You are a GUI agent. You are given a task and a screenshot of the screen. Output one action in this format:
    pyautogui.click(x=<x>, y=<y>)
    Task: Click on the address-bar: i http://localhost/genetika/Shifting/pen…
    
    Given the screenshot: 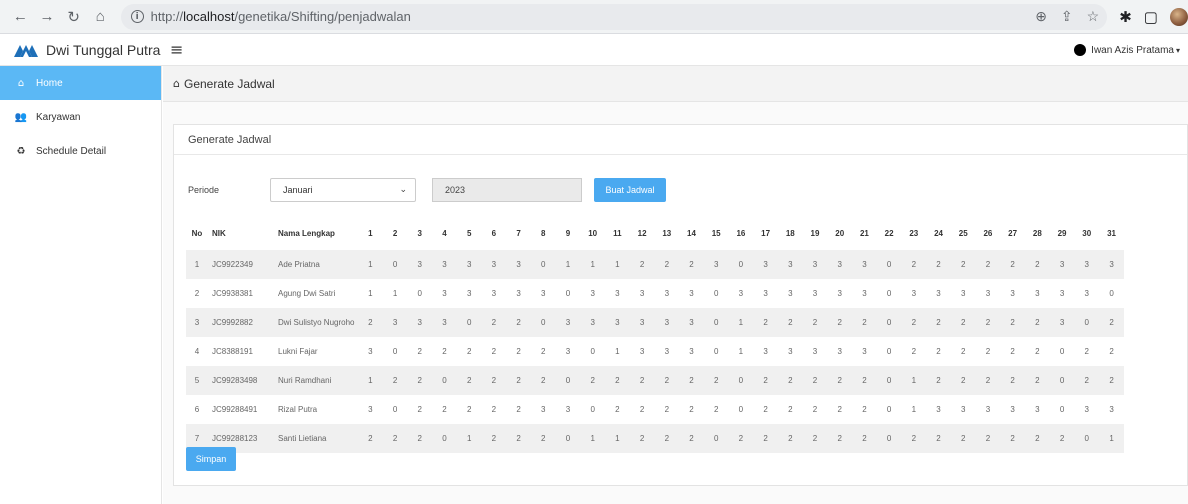 What is the action you would take?
    pyautogui.click(x=614, y=16)
    